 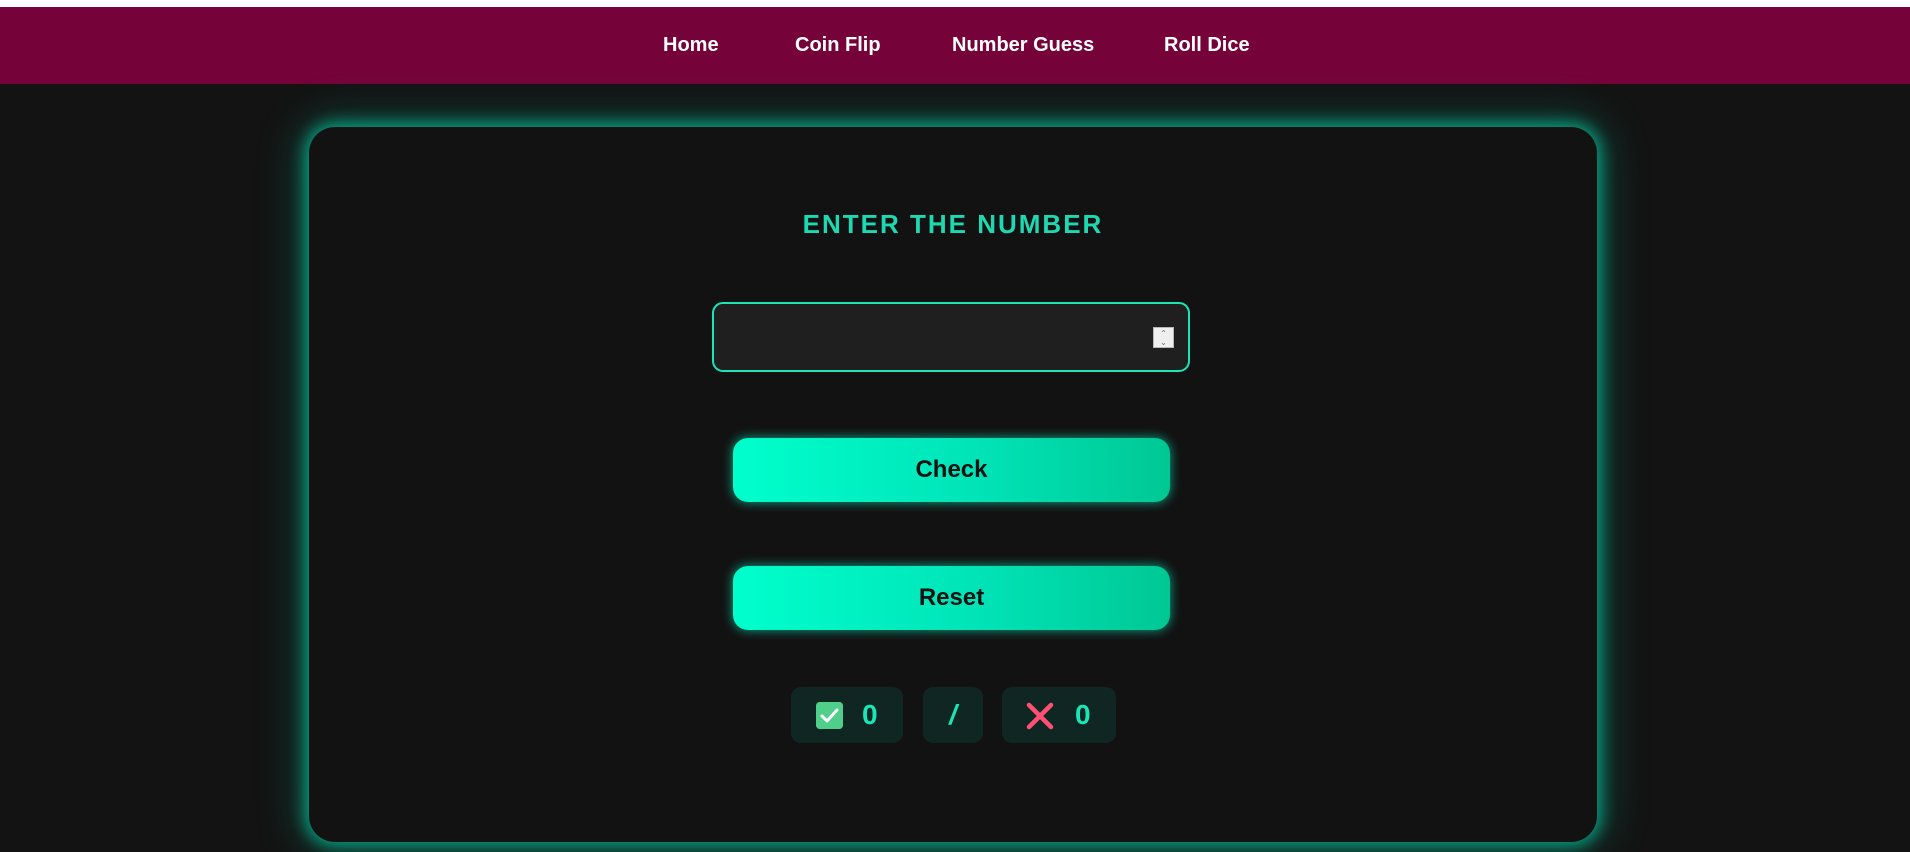 What do you see at coordinates (955, 3) in the screenshot?
I see `top-strip` at bounding box center [955, 3].